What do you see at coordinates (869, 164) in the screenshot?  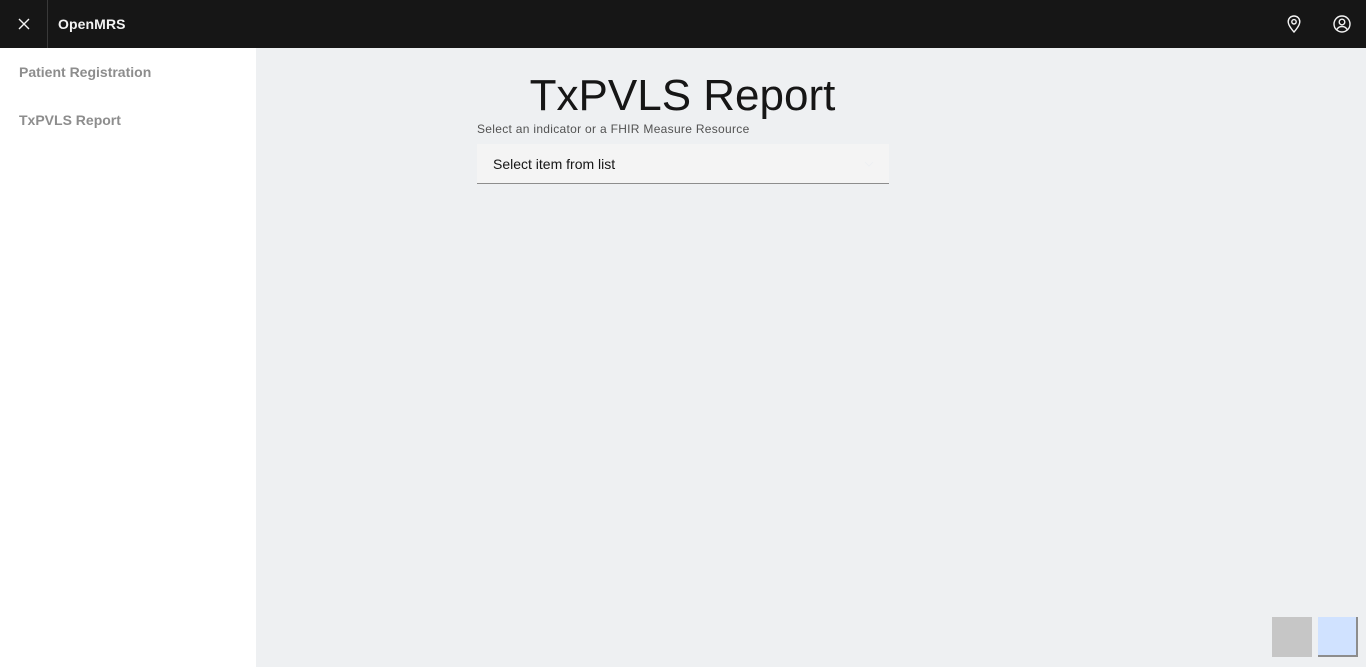 I see `chevron-down-icon` at bounding box center [869, 164].